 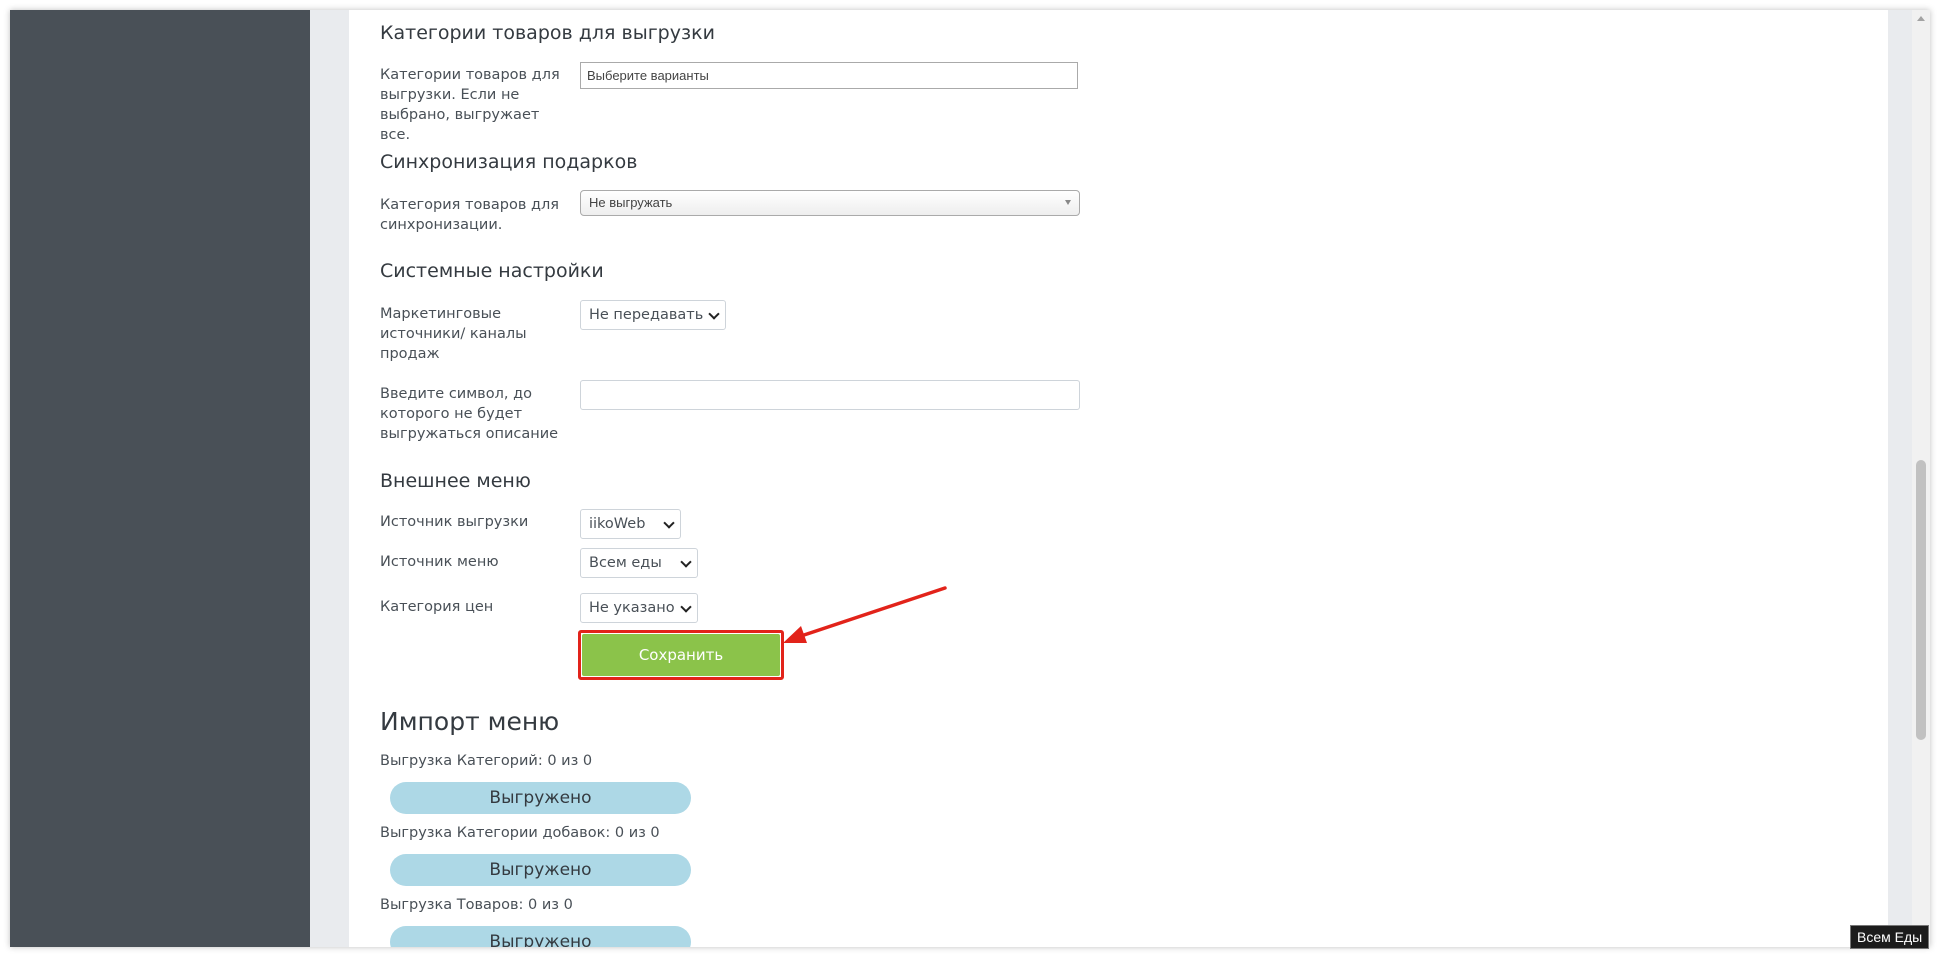 I want to click on dropdown-triangle-icon, so click(x=1068, y=202).